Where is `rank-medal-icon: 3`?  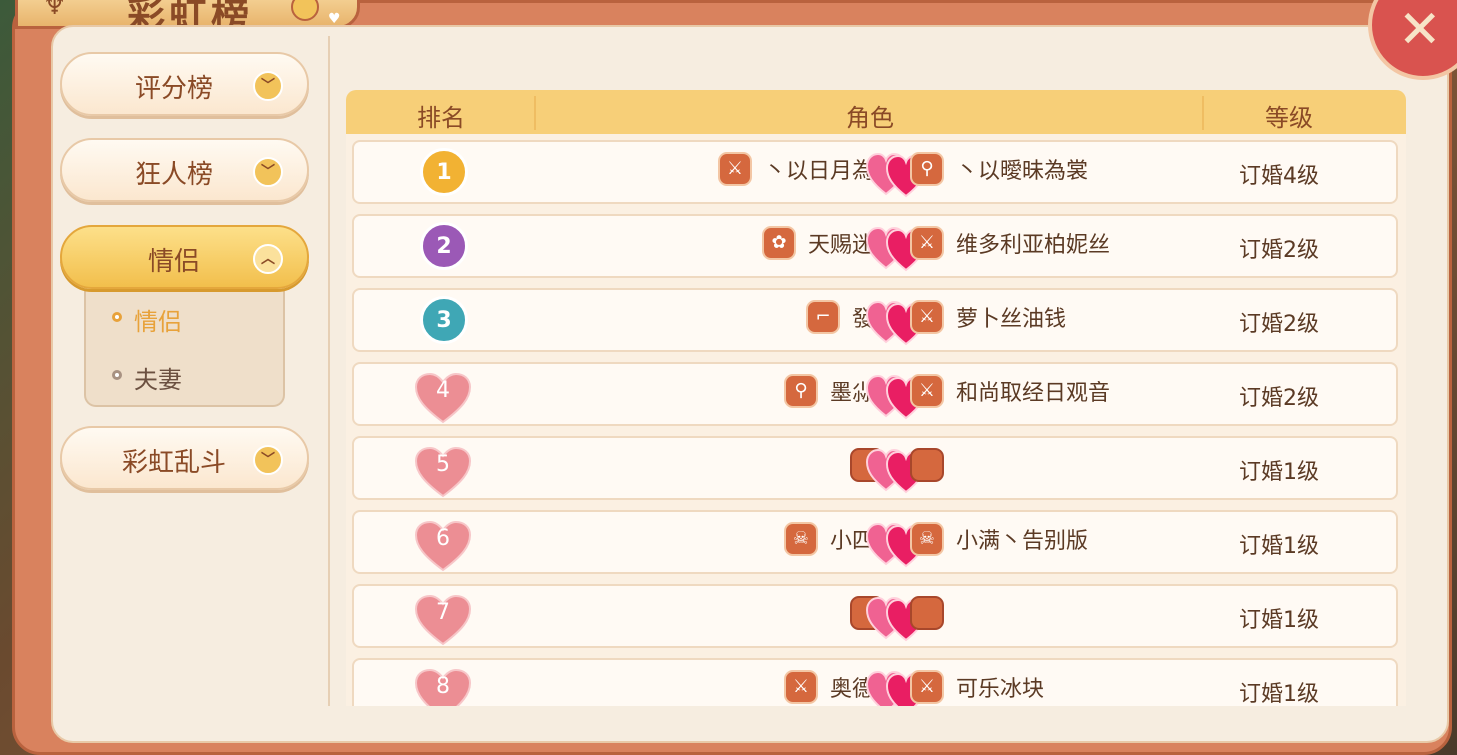 rank-medal-icon: 3 is located at coordinates (444, 320).